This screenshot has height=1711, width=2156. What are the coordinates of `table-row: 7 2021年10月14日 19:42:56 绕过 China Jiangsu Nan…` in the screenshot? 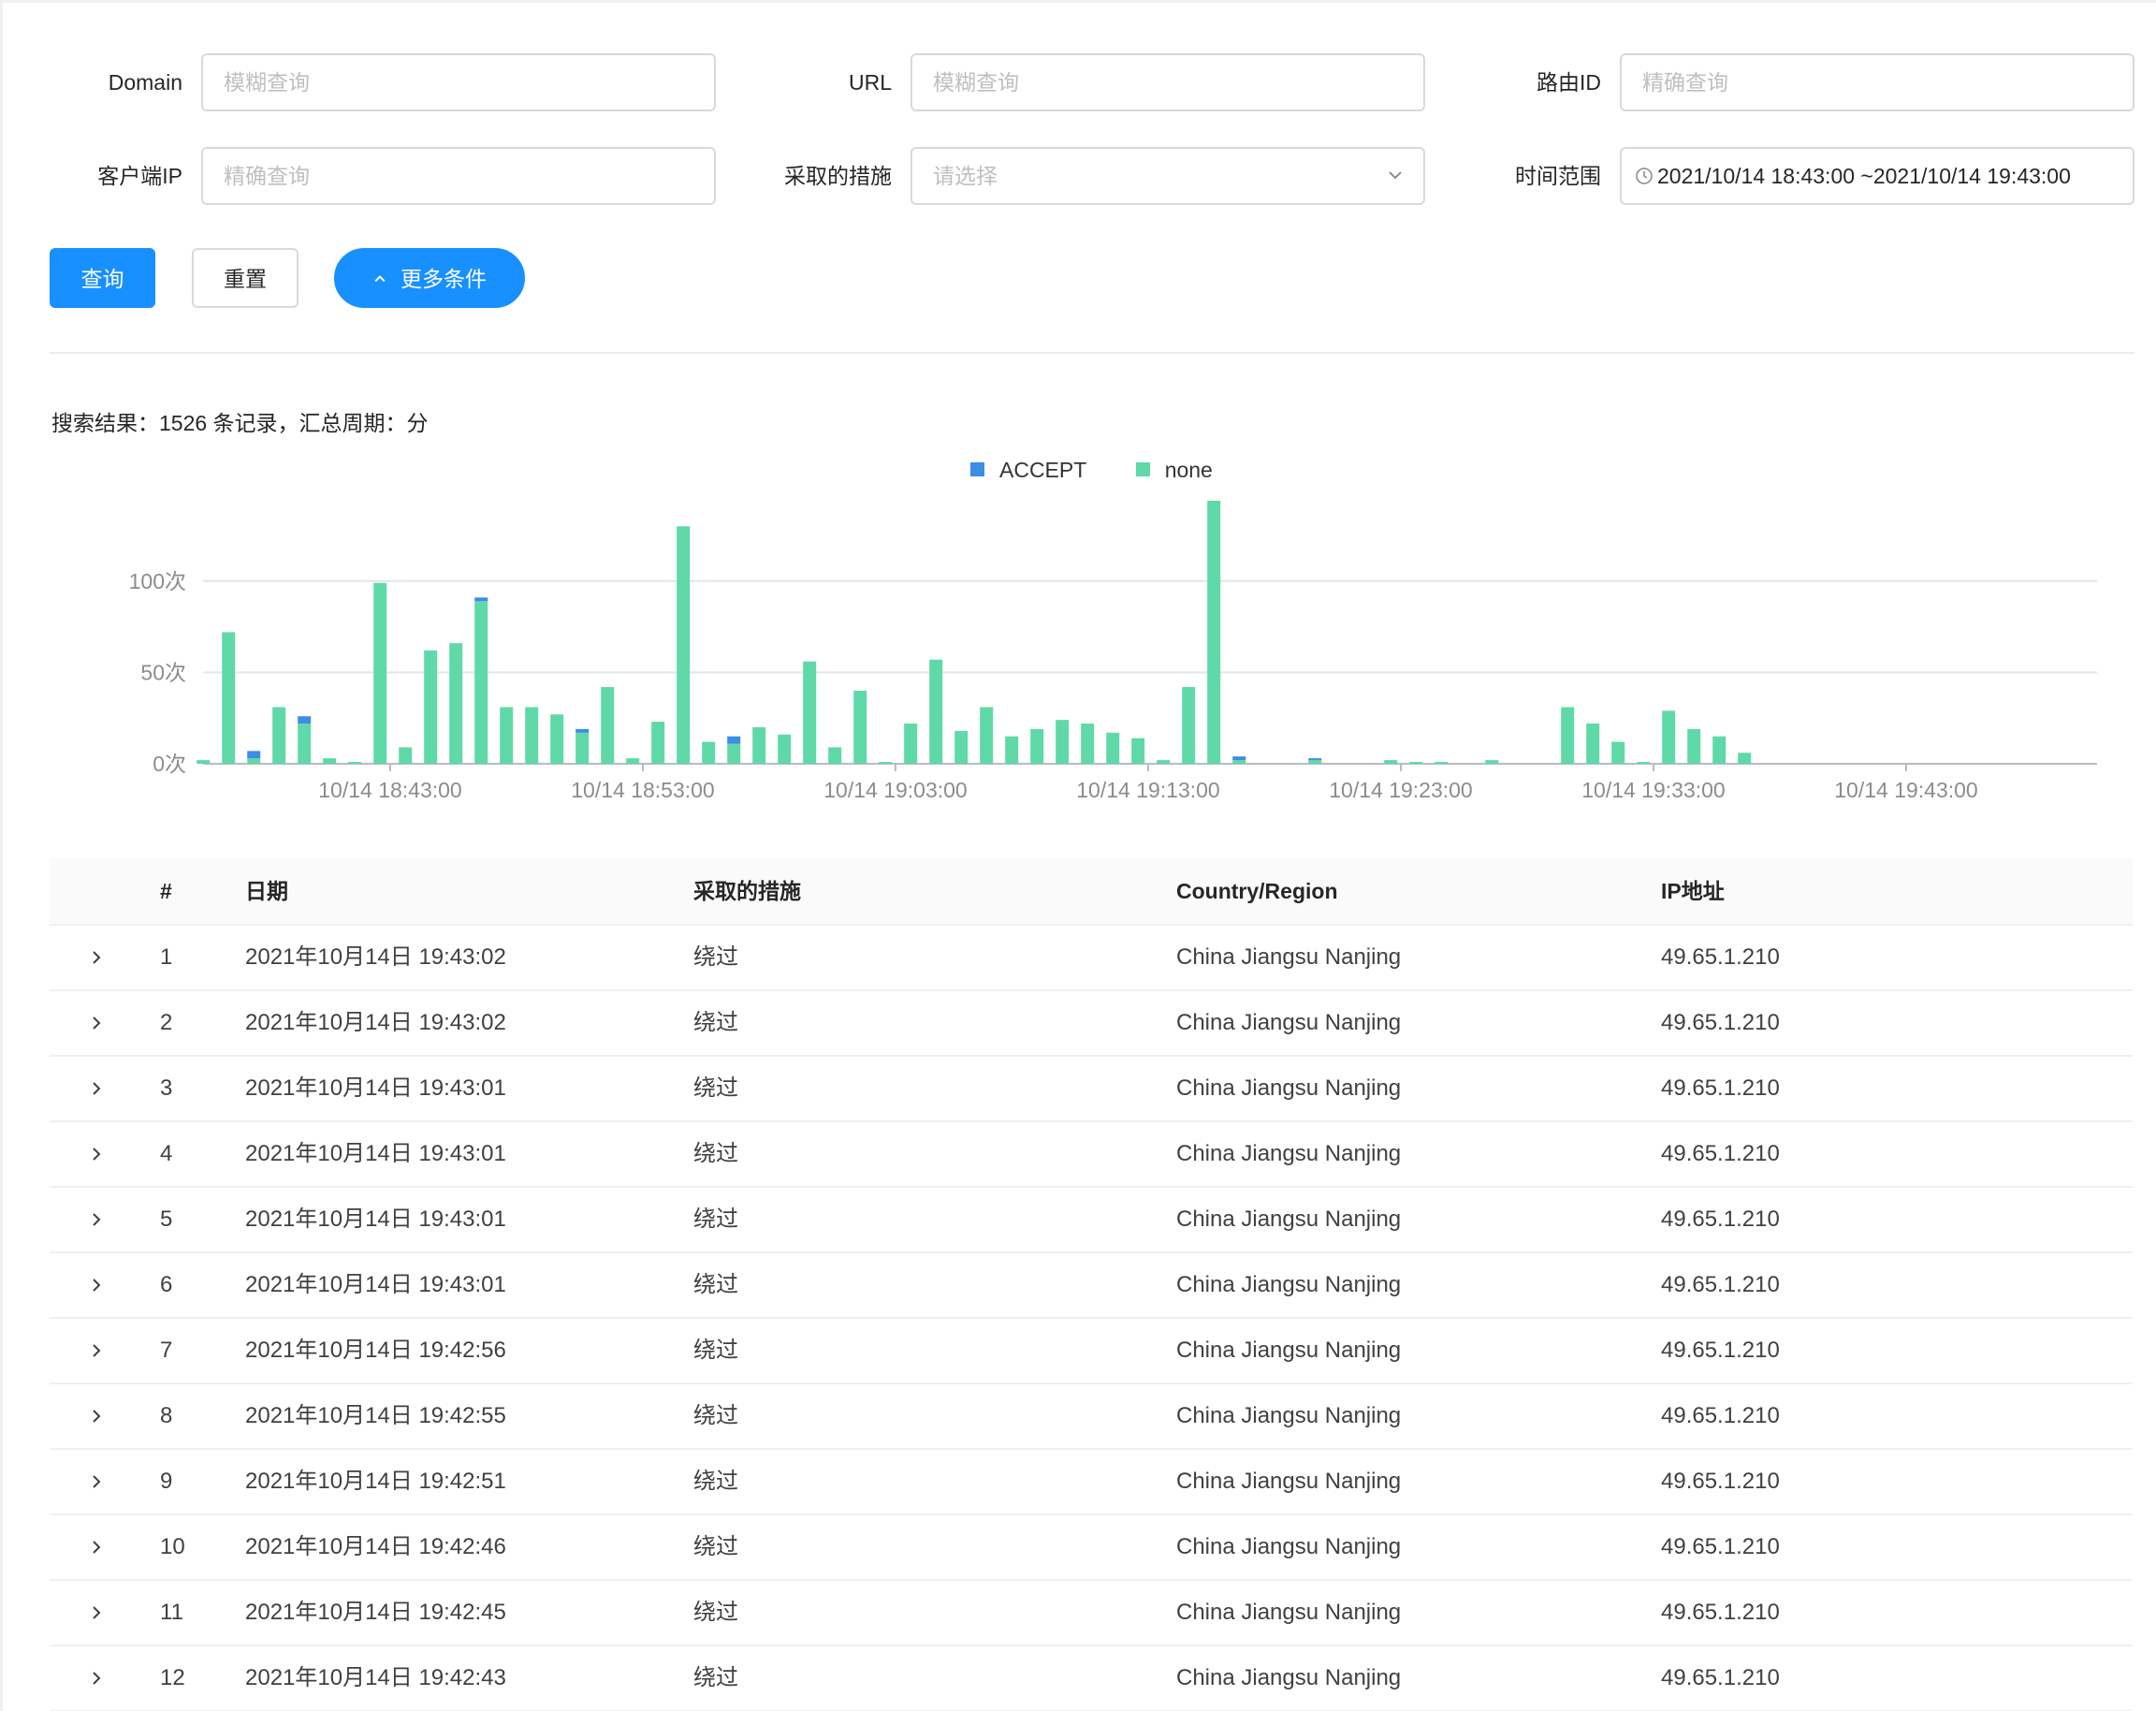 It's located at (1091, 1351).